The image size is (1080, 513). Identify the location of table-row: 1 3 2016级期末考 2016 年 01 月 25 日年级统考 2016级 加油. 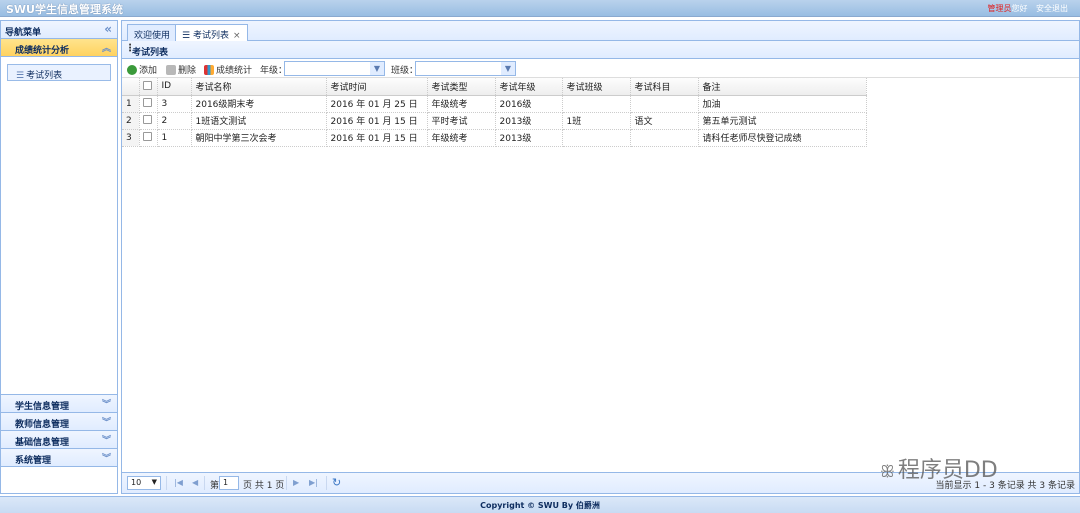
(494, 104).